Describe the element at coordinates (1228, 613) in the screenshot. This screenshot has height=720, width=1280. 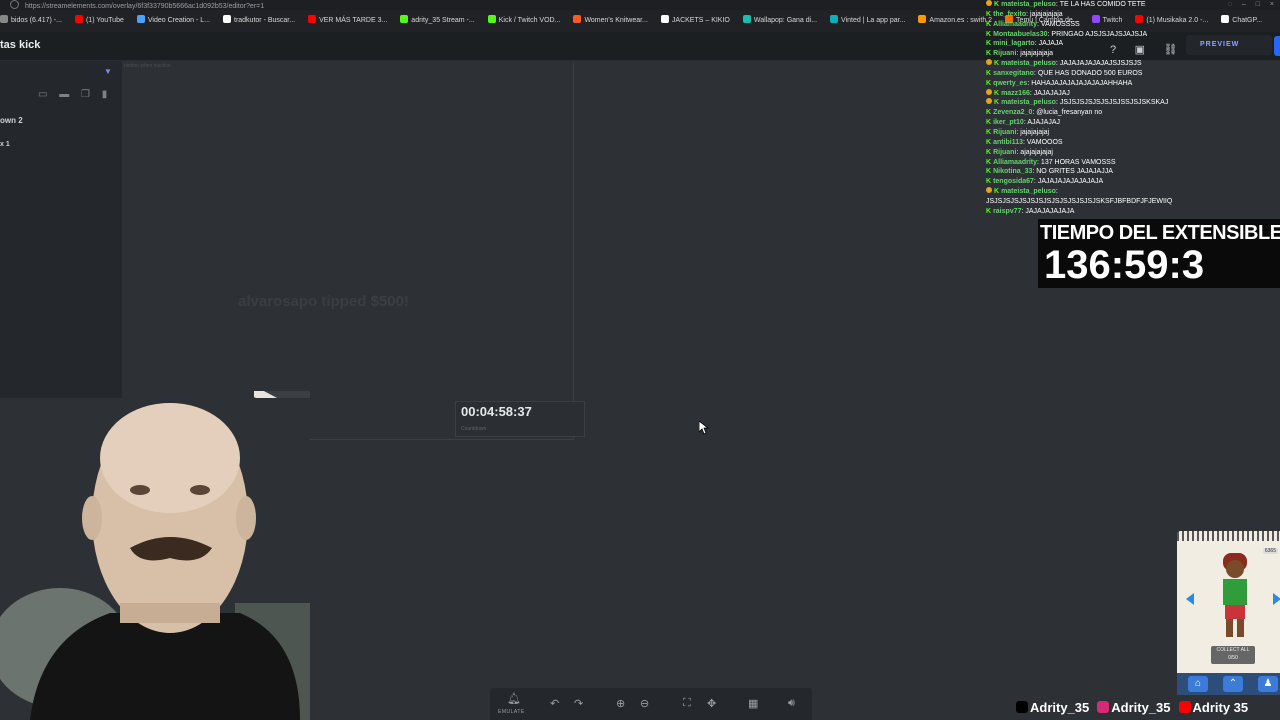
I see `game-widget: 6365 COLLECT ALL 0/50 ⌂ ⌃ ♟` at that location.